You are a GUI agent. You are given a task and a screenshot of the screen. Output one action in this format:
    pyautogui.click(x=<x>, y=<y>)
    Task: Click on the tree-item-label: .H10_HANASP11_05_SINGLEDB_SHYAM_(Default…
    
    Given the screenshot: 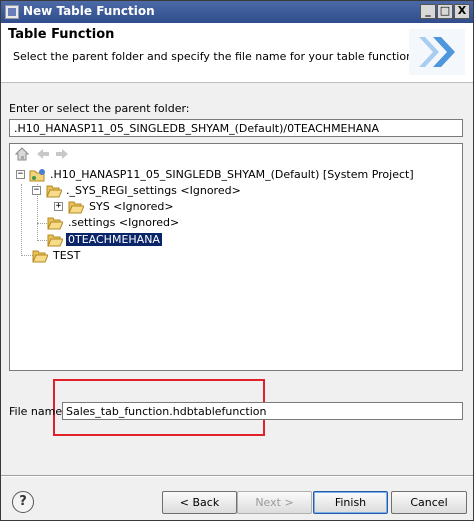 What is the action you would take?
    pyautogui.click(x=232, y=174)
    